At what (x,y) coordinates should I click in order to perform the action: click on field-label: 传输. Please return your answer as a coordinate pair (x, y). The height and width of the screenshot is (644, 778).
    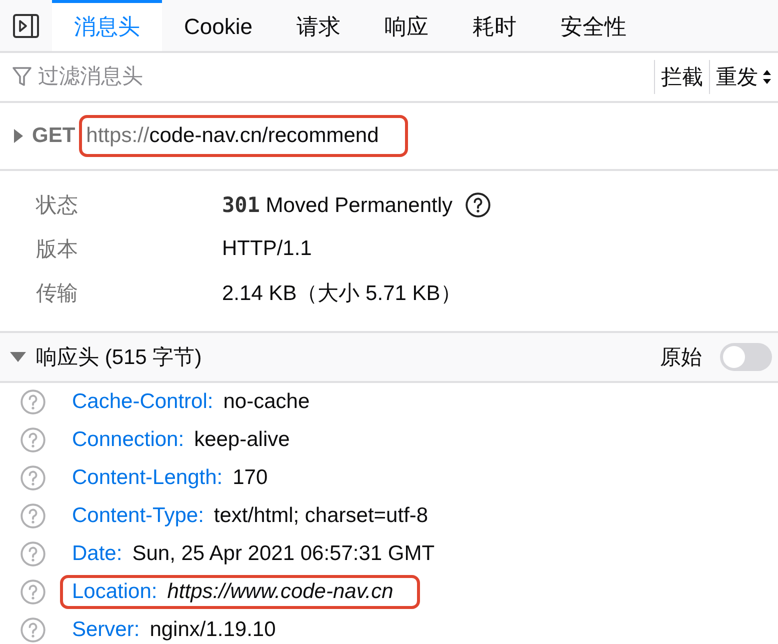
    Looking at the image, I should click on (57, 294).